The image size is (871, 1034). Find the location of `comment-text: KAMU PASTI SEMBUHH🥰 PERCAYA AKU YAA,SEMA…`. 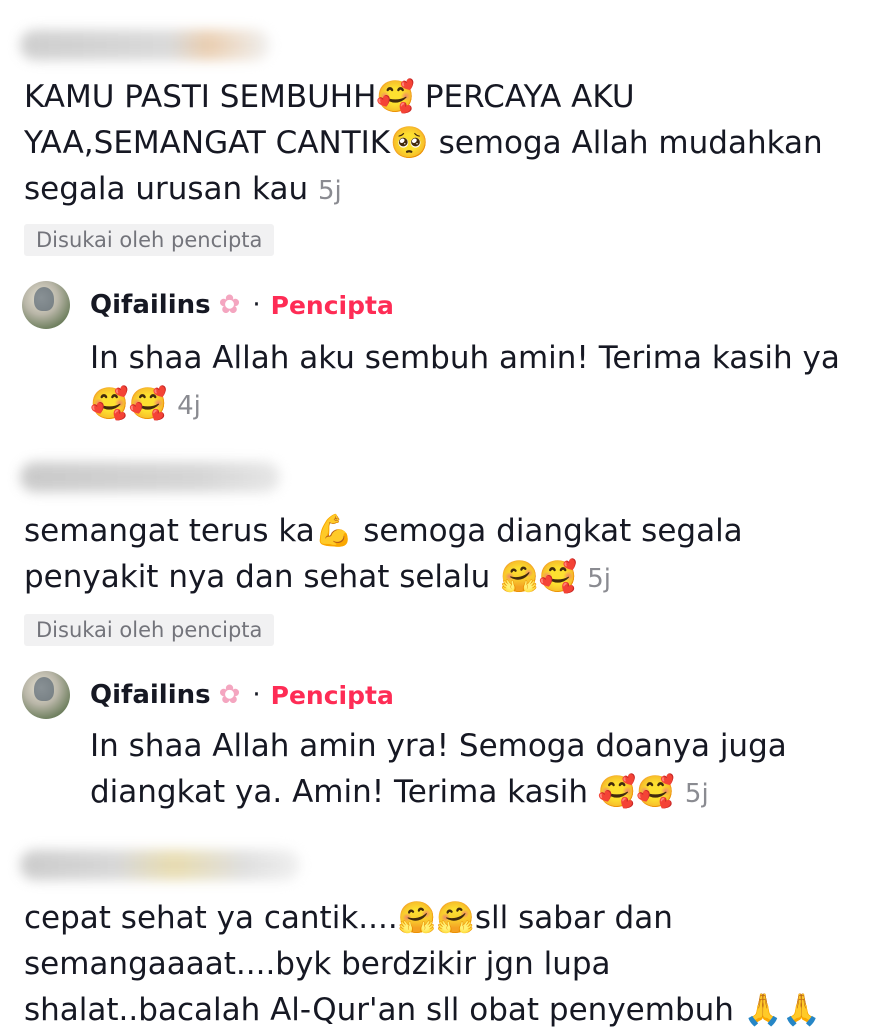

comment-text: KAMU PASTI SEMBUHH🥰 PERCAYA AKU YAA,SEMA… is located at coordinates (434, 144).